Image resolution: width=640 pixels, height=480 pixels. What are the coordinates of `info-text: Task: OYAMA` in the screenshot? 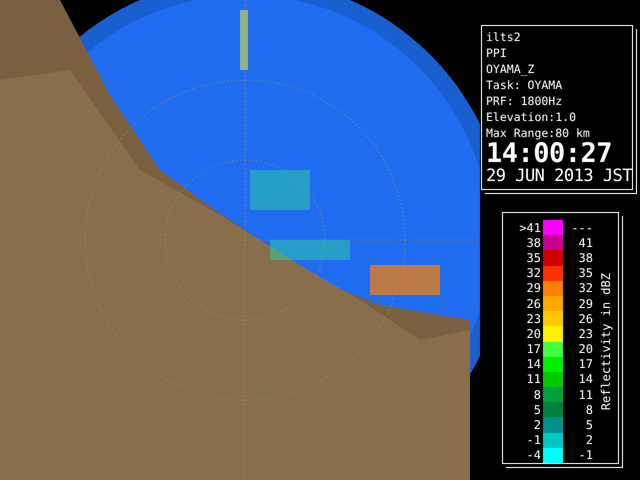 It's located at (525, 85).